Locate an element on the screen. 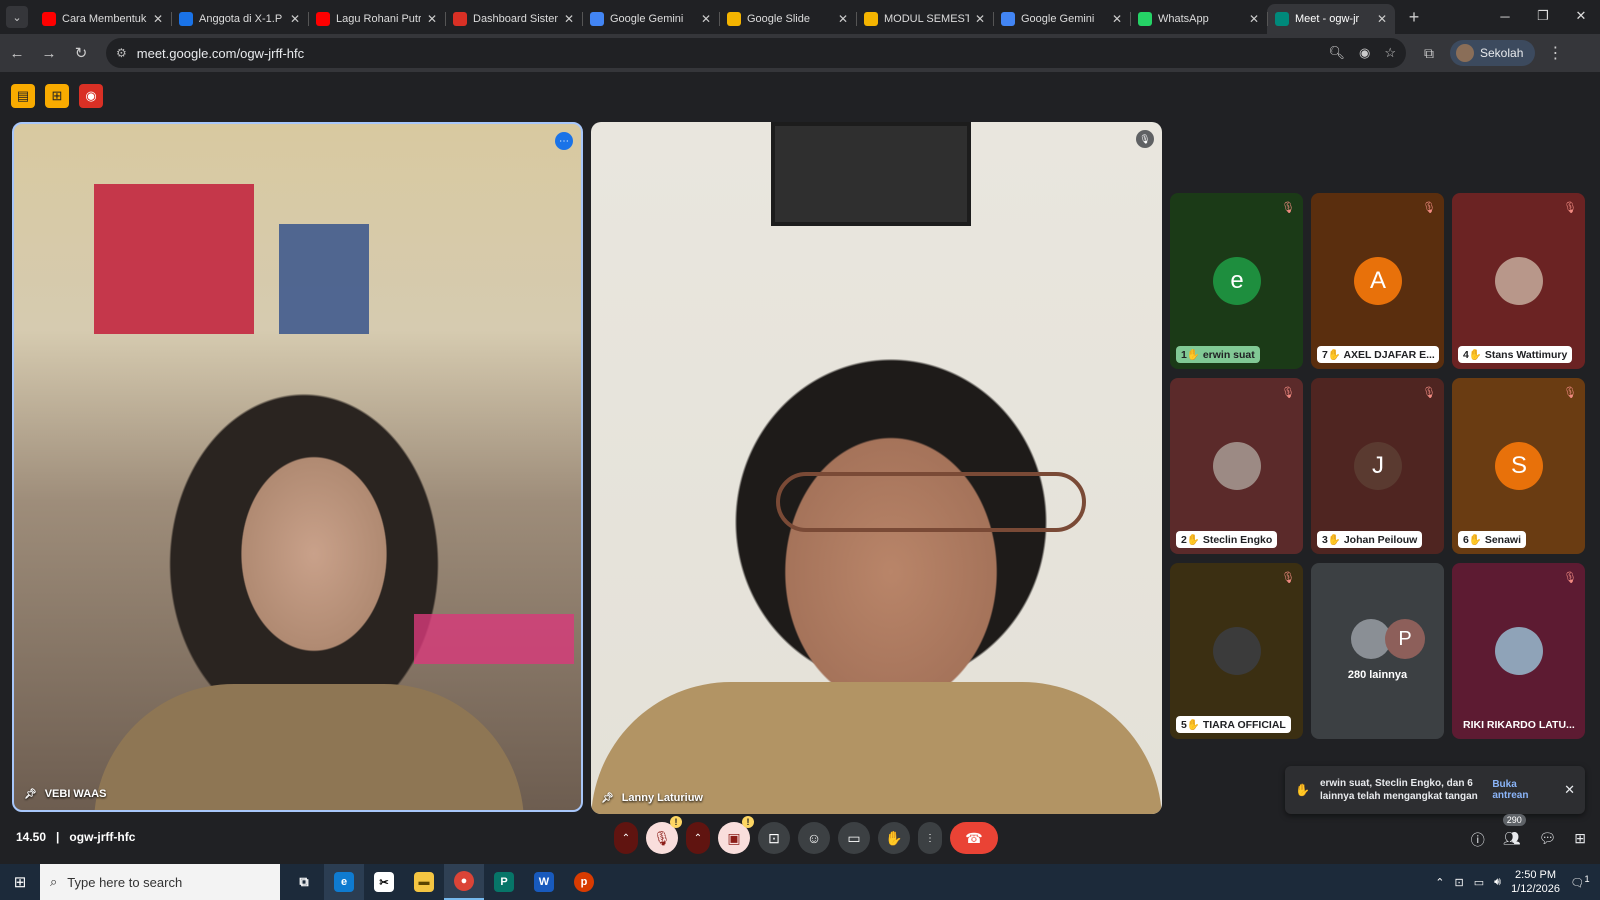 Image resolution: width=1600 pixels, height=900 pixels. raise-hand-button: ✋ is located at coordinates (894, 838).